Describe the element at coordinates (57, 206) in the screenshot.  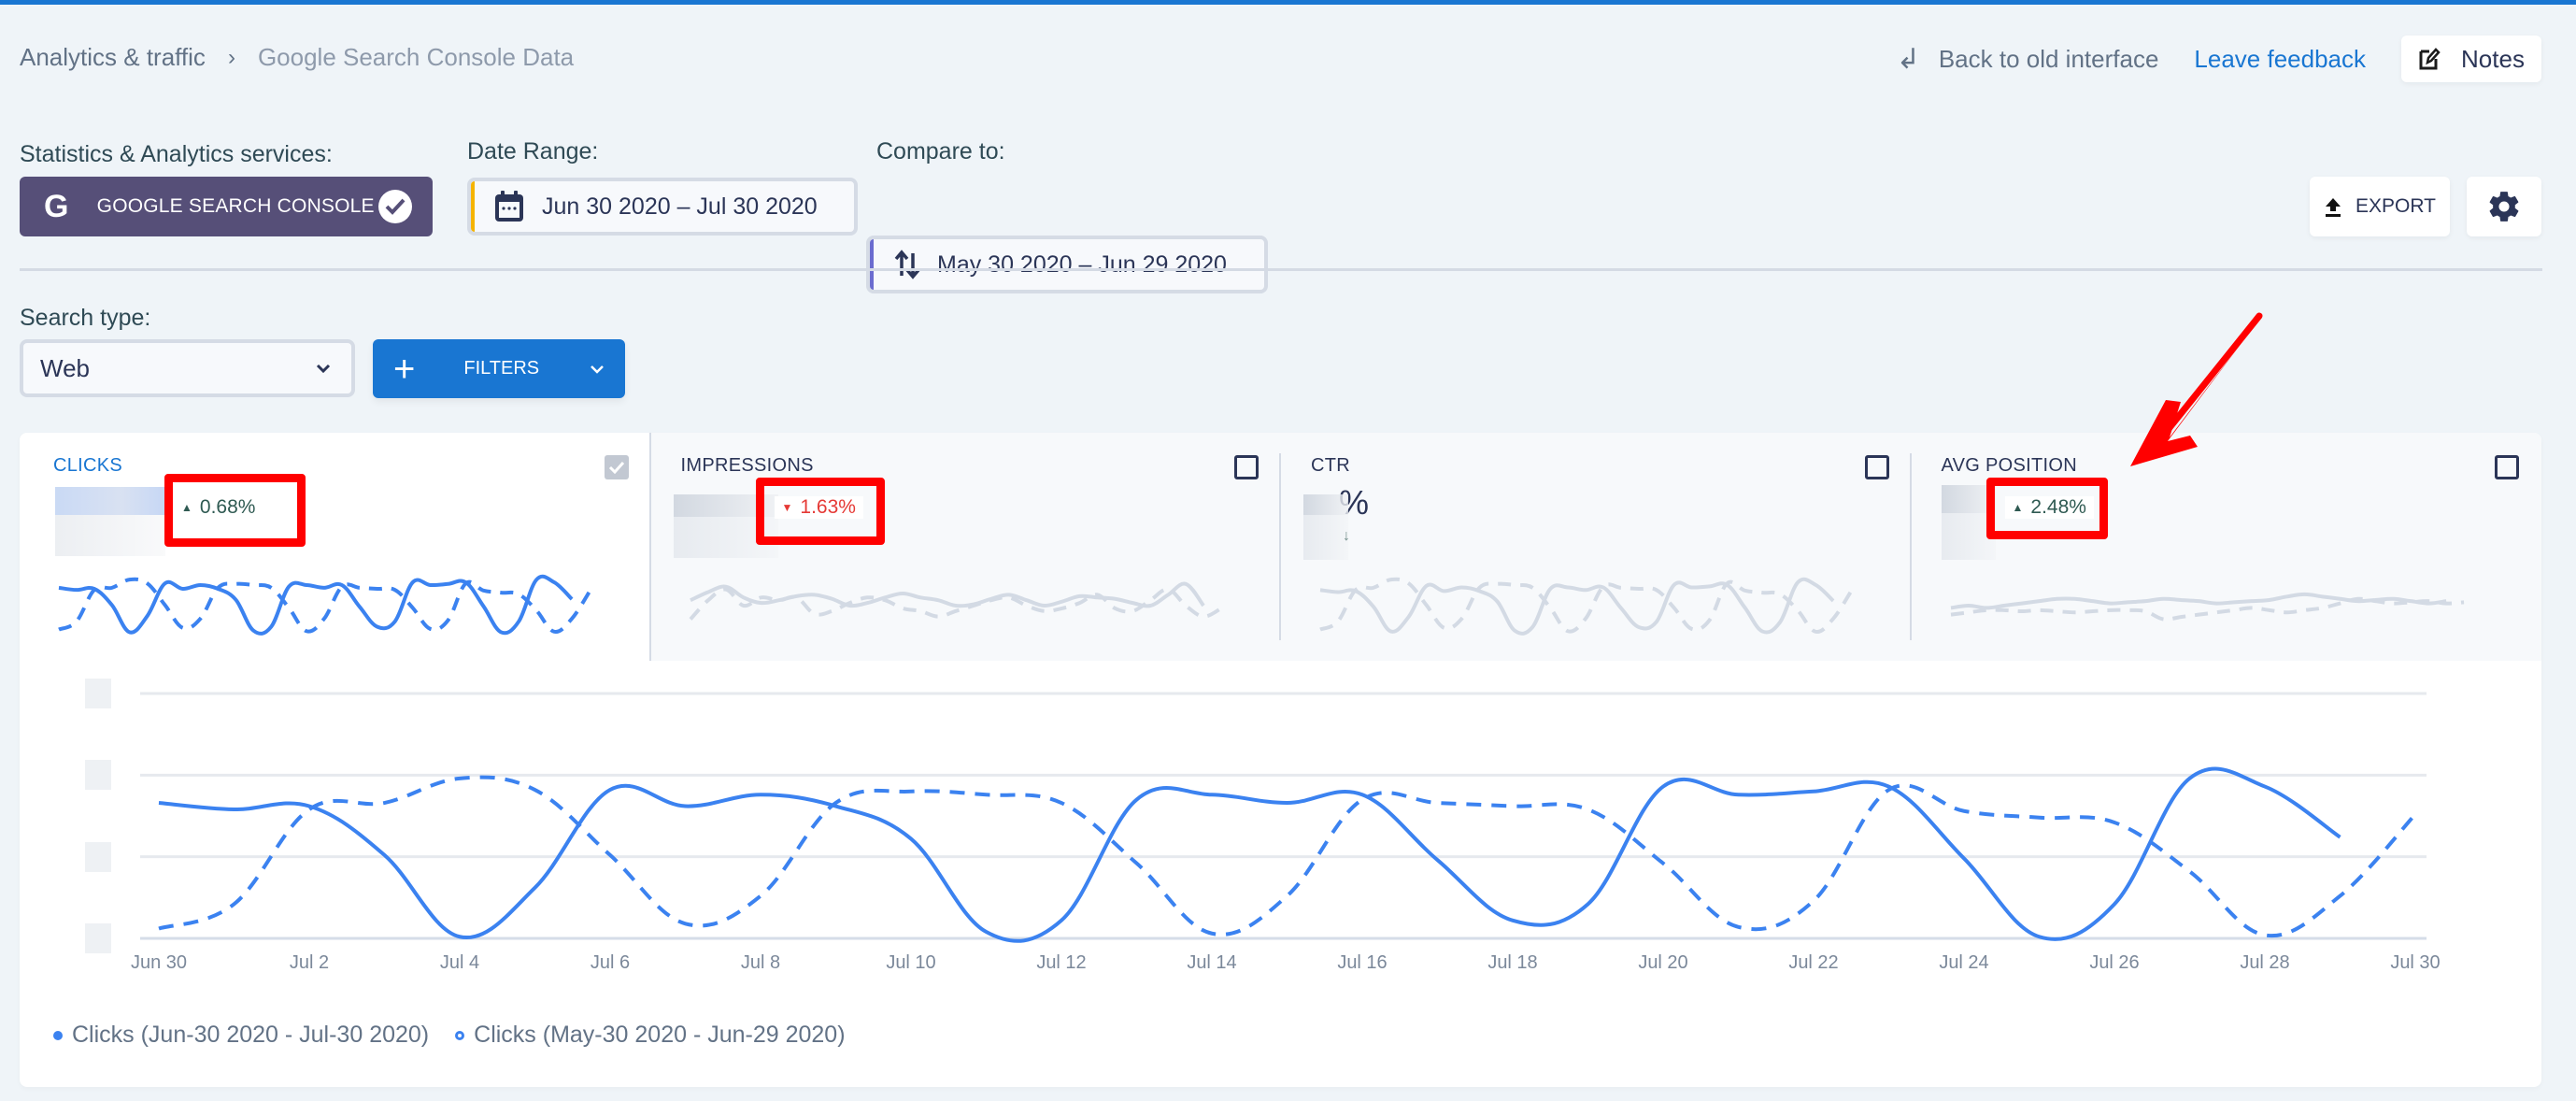
I see `google-logo-icon: G` at that location.